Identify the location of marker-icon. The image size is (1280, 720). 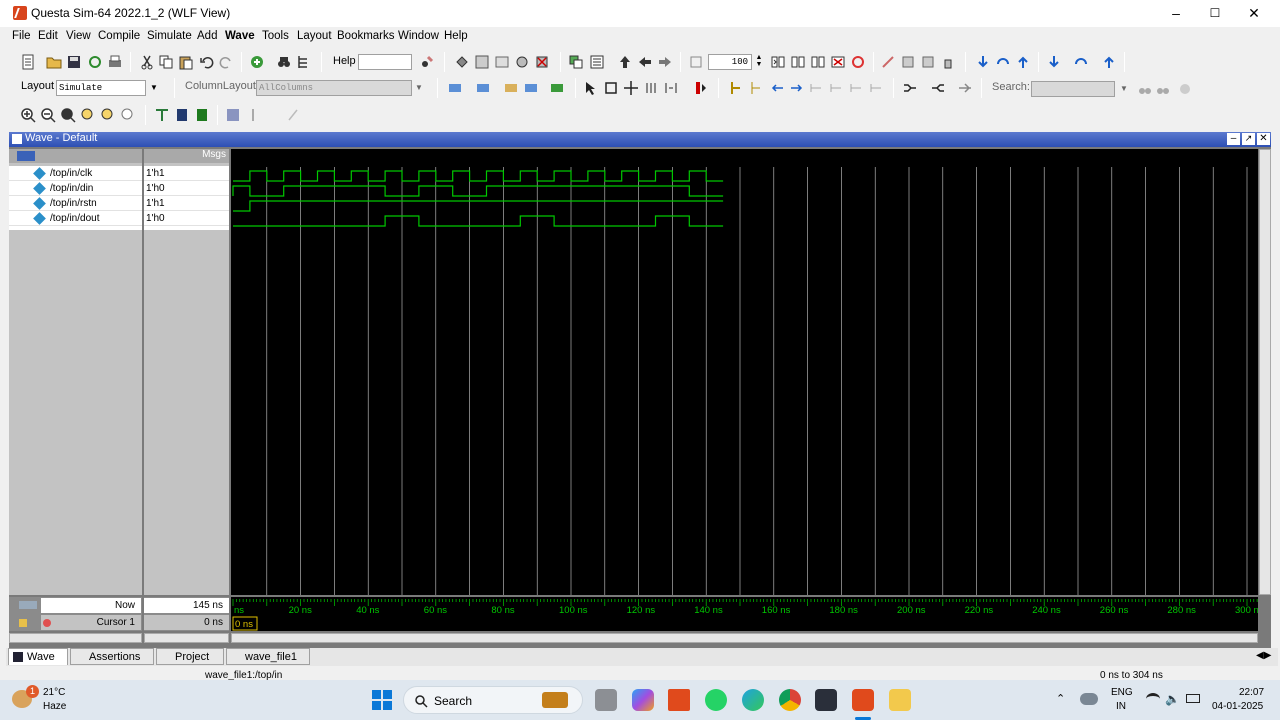
(253, 115).